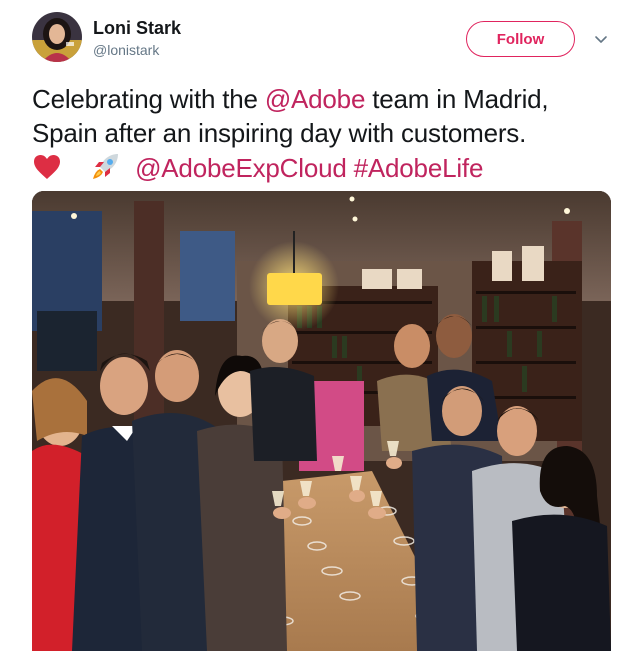 This screenshot has width=639, height=651. Describe the element at coordinates (419, 168) in the screenshot. I see `hashtag-link: #AdobeLife` at that location.